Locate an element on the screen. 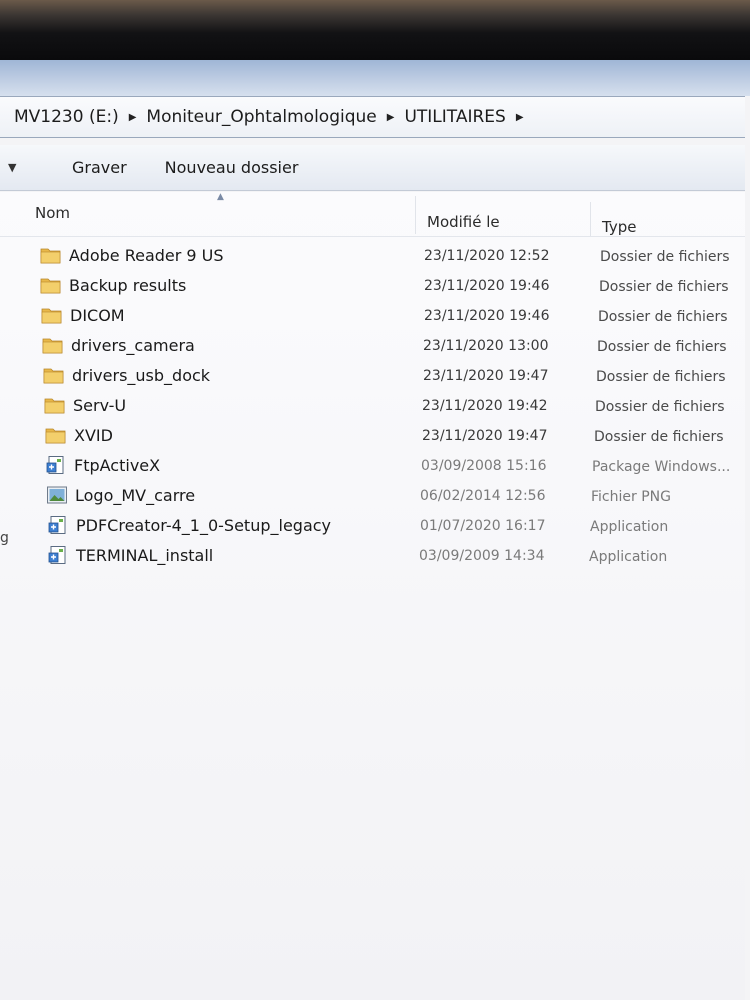 This screenshot has width=750, height=1000. sort-ascending-icon: ▲ is located at coordinates (220, 197).